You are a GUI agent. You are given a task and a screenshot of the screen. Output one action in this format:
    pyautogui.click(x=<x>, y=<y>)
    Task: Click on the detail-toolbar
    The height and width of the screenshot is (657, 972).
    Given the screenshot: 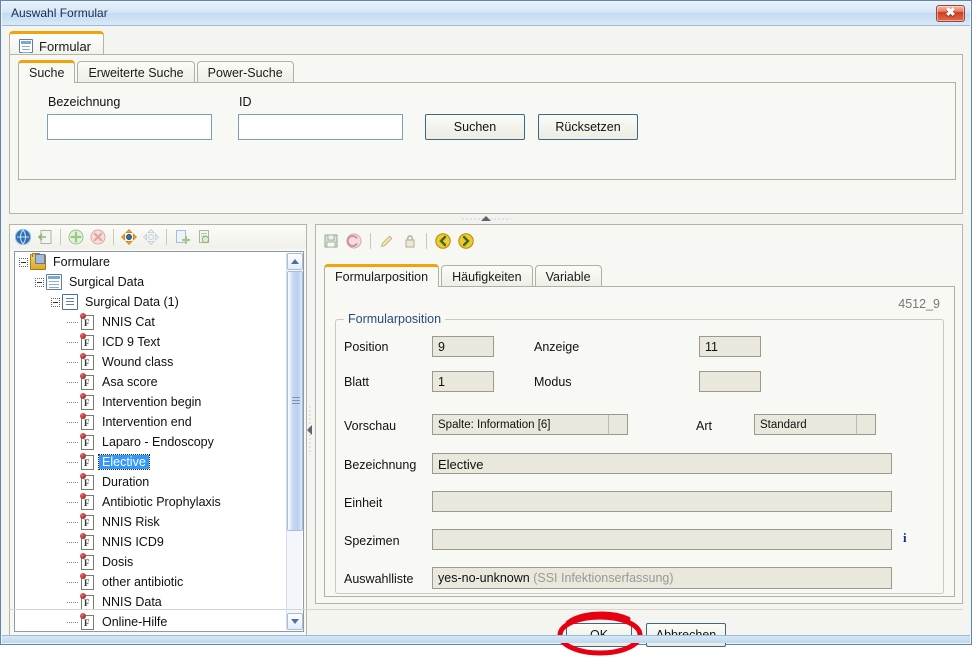 What is the action you would take?
    pyautogui.click(x=398, y=241)
    